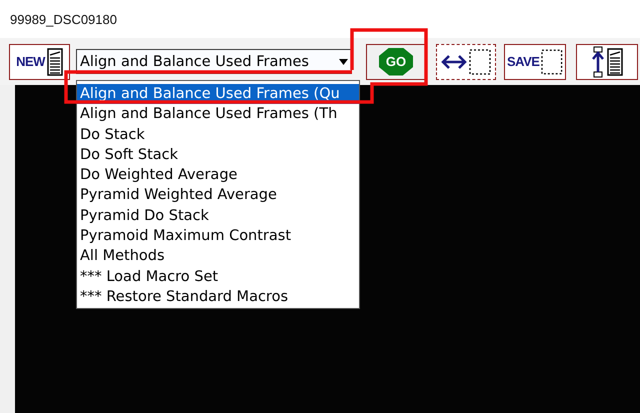 This screenshot has height=413, width=640. What do you see at coordinates (218, 114) in the screenshot?
I see `dropdown-item: Align and Balance Used Frames (Th` at bounding box center [218, 114].